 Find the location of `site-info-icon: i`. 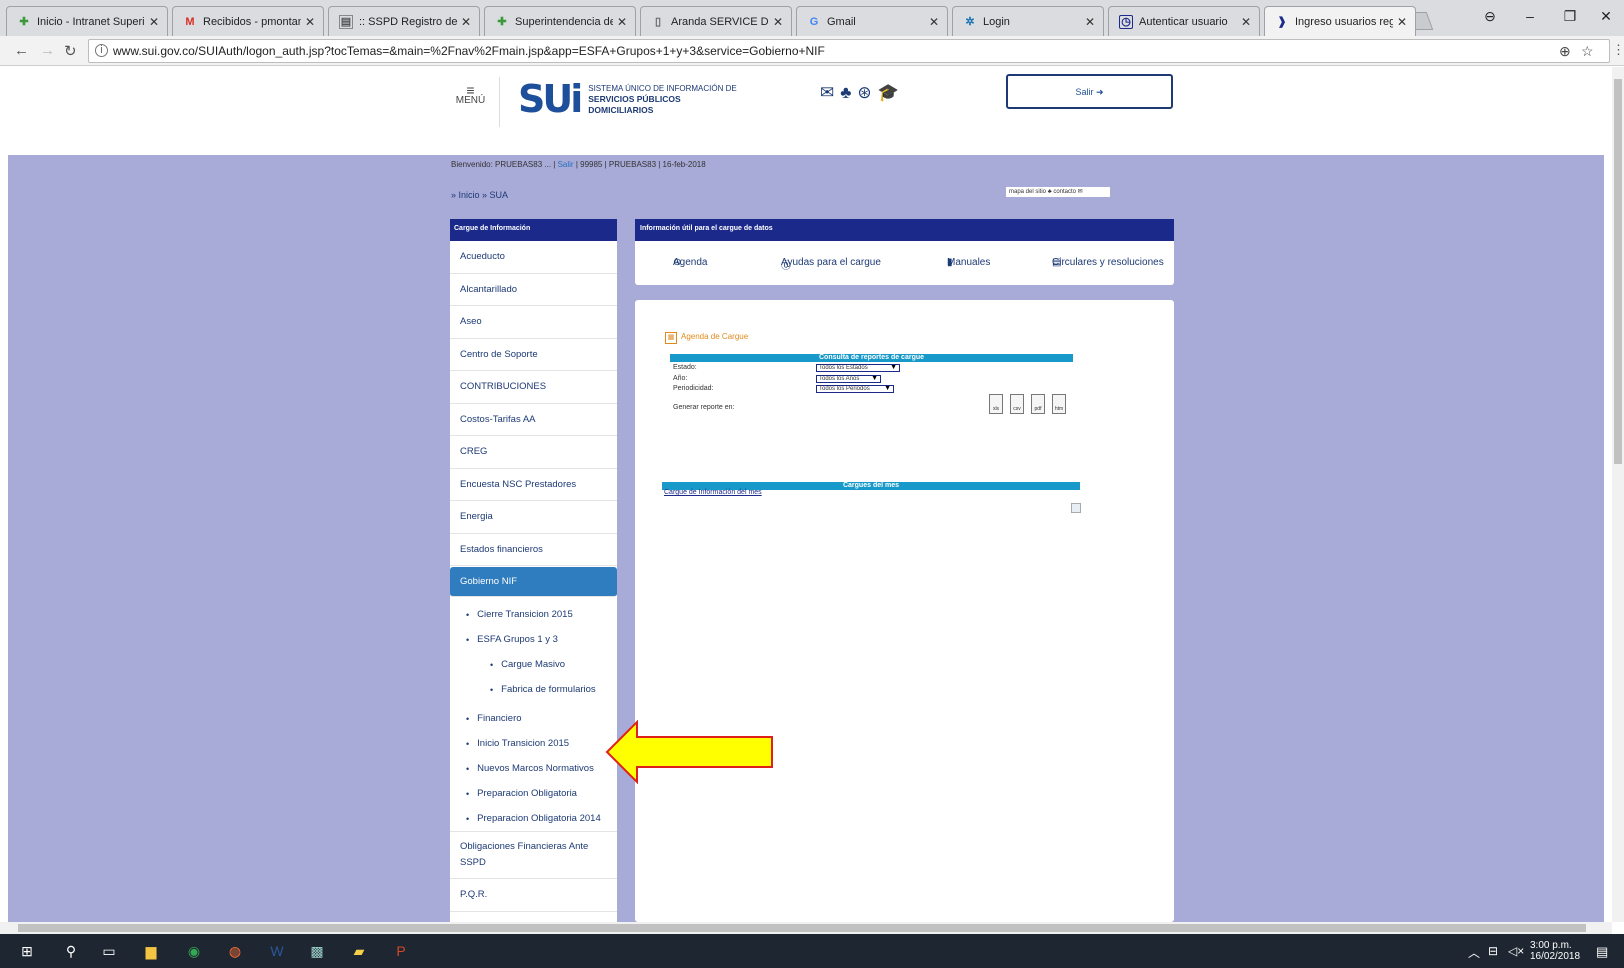

site-info-icon: i is located at coordinates (101, 50).